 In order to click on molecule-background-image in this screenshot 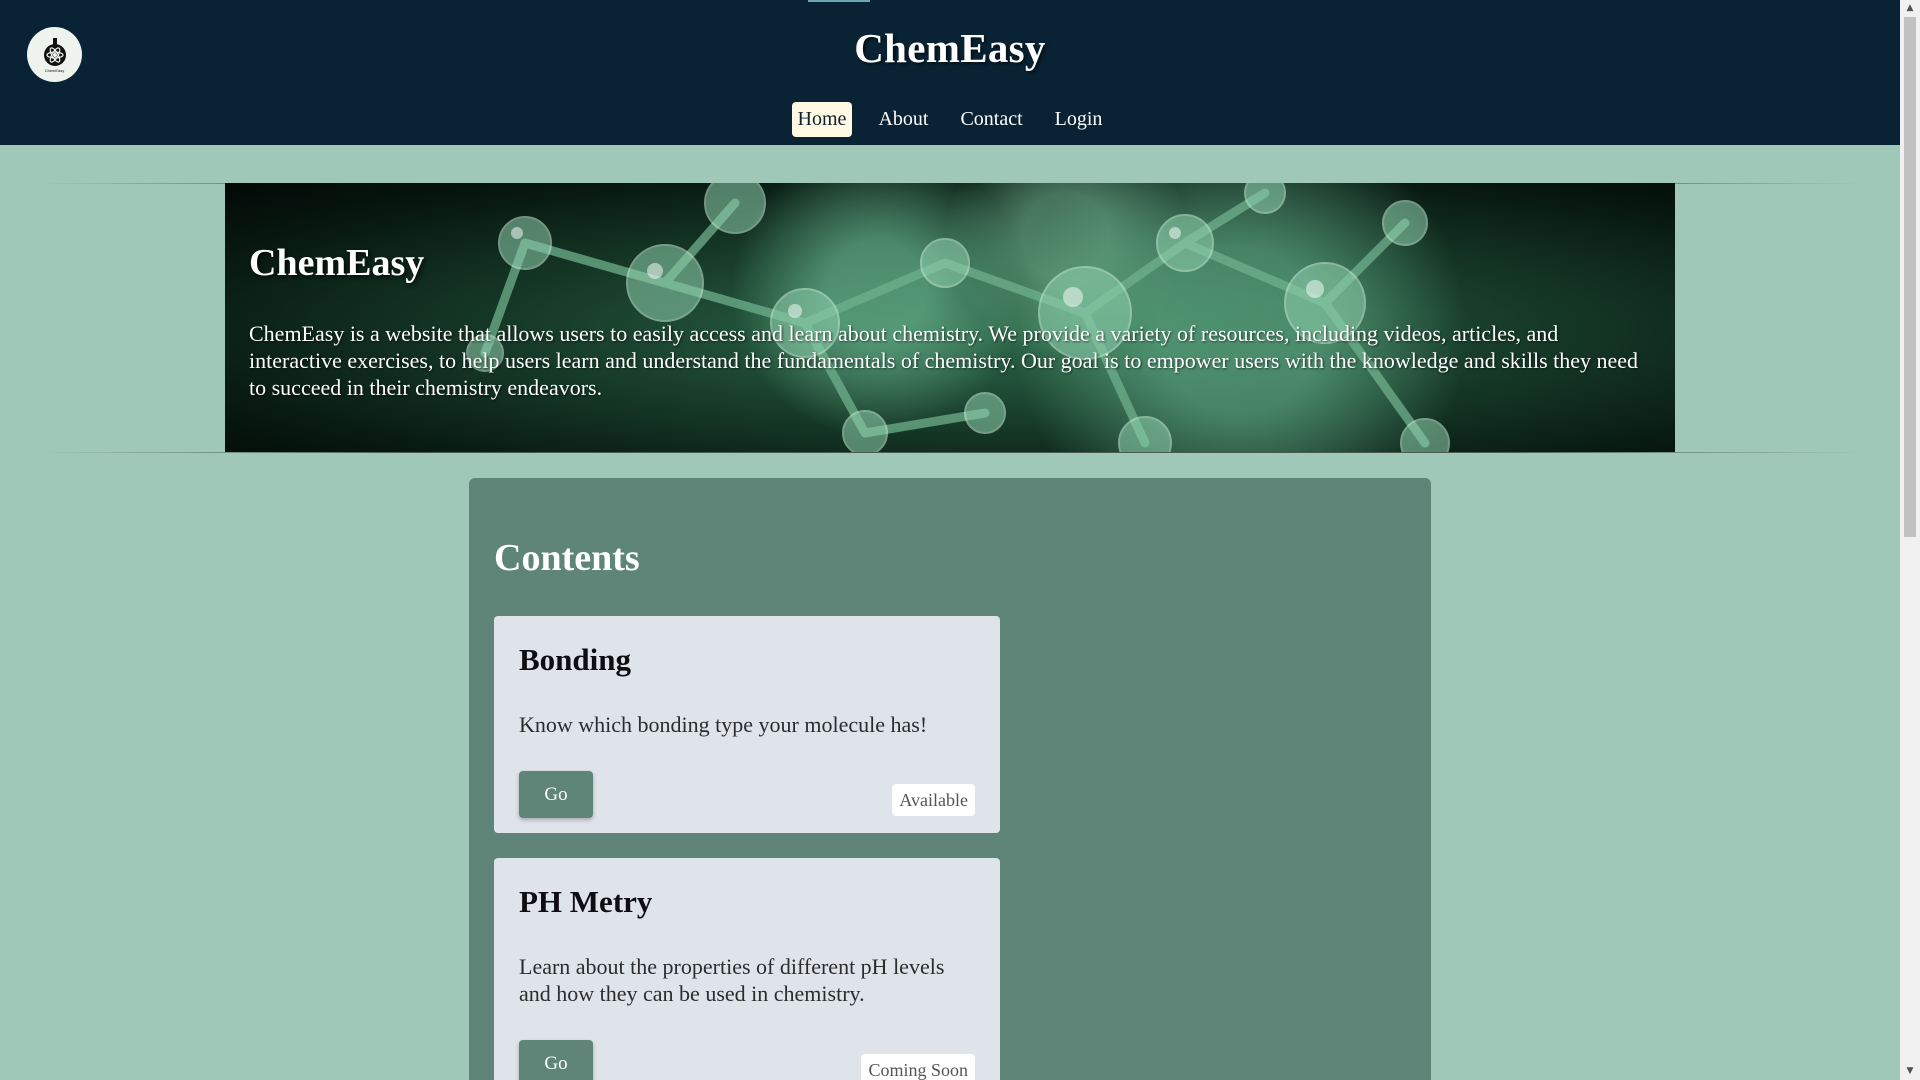, I will do `click(958, 317)`.